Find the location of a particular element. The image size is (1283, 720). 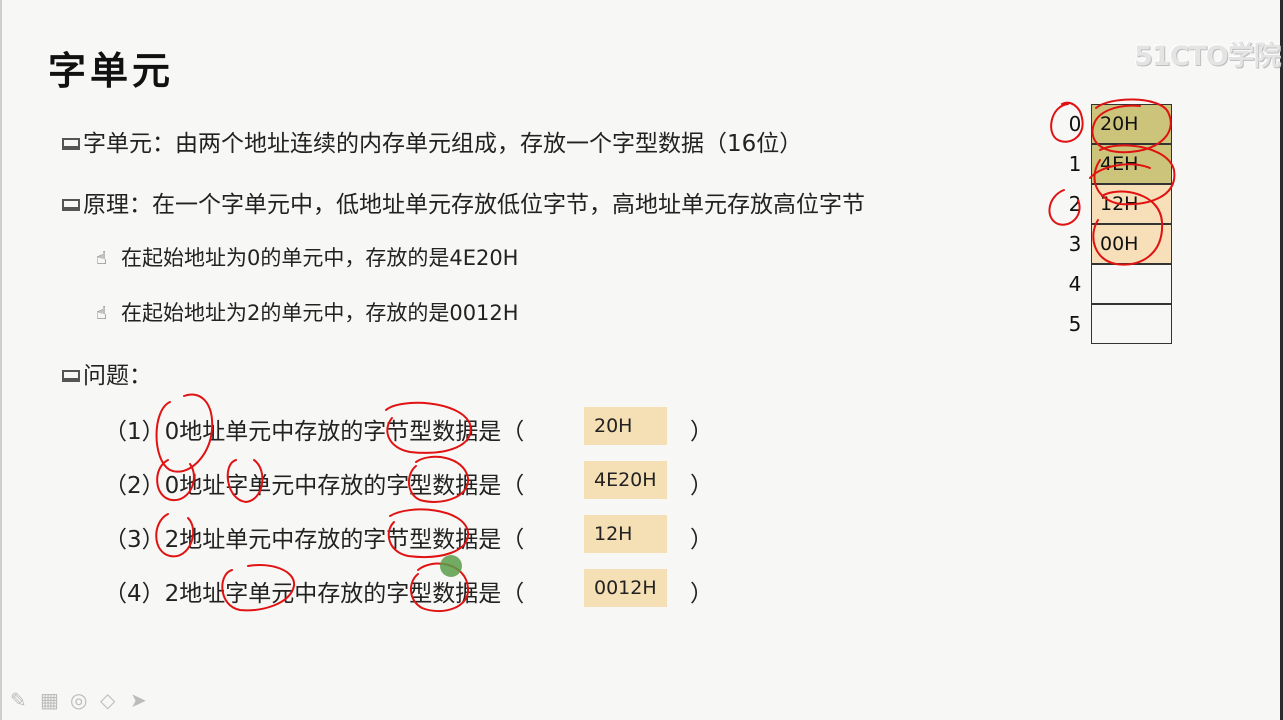

ink-stroke is located at coordinates (1120, 171).